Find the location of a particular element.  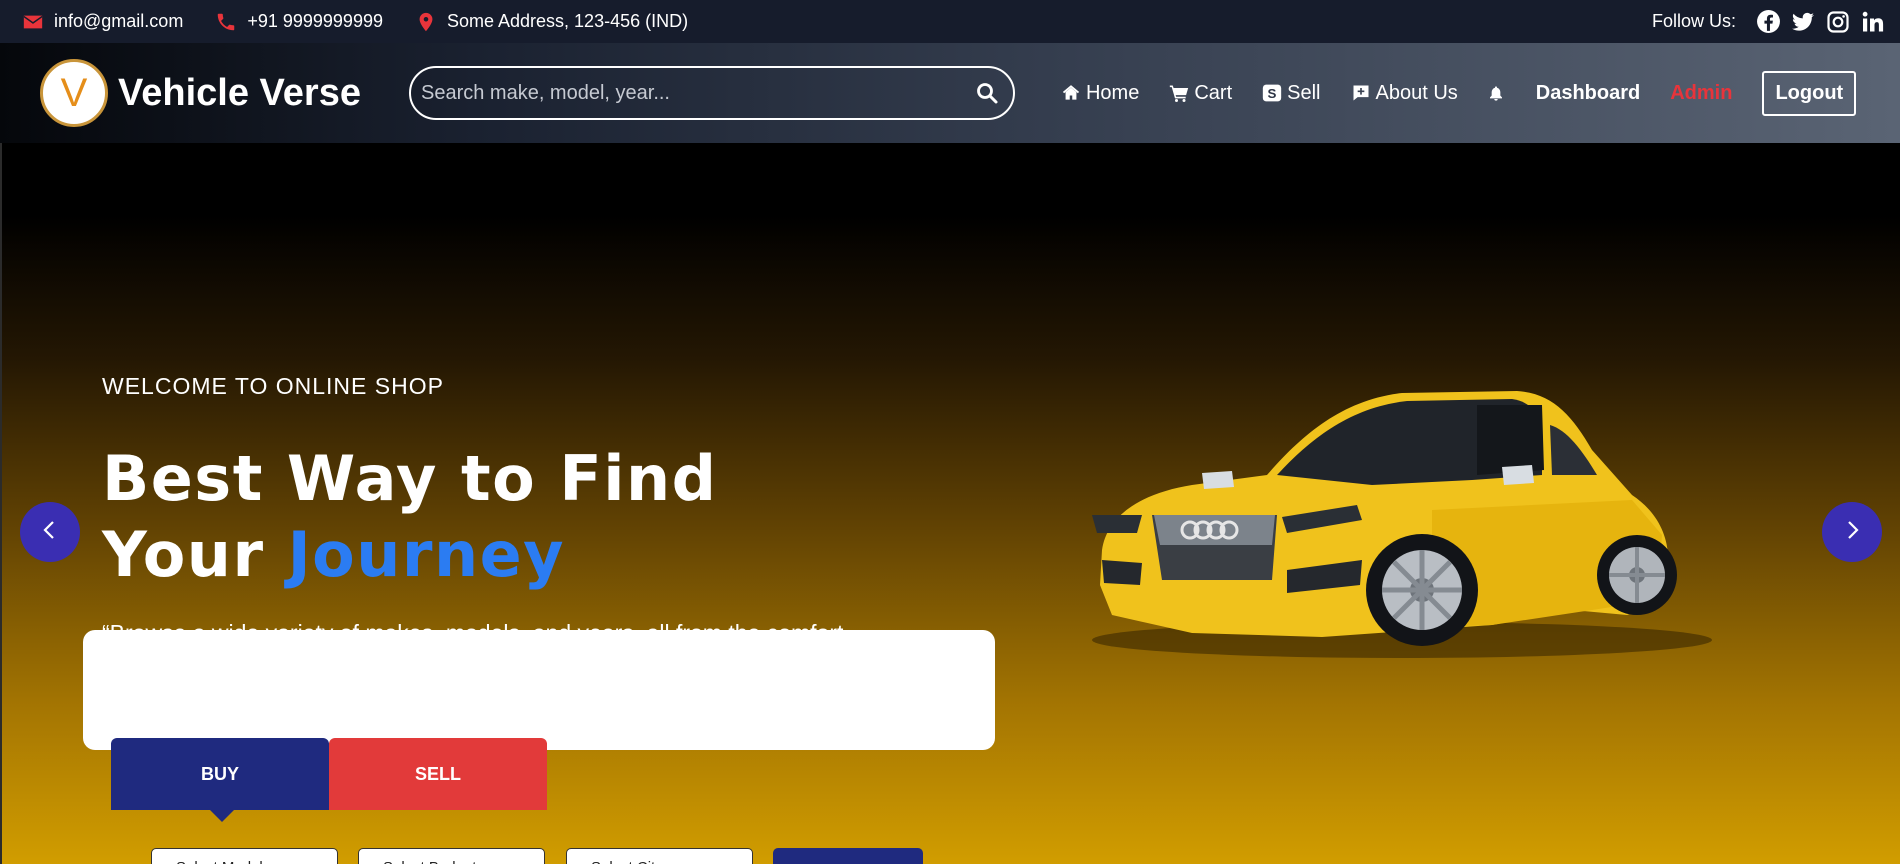

phone-text: +91 9999999999 is located at coordinates (315, 21).